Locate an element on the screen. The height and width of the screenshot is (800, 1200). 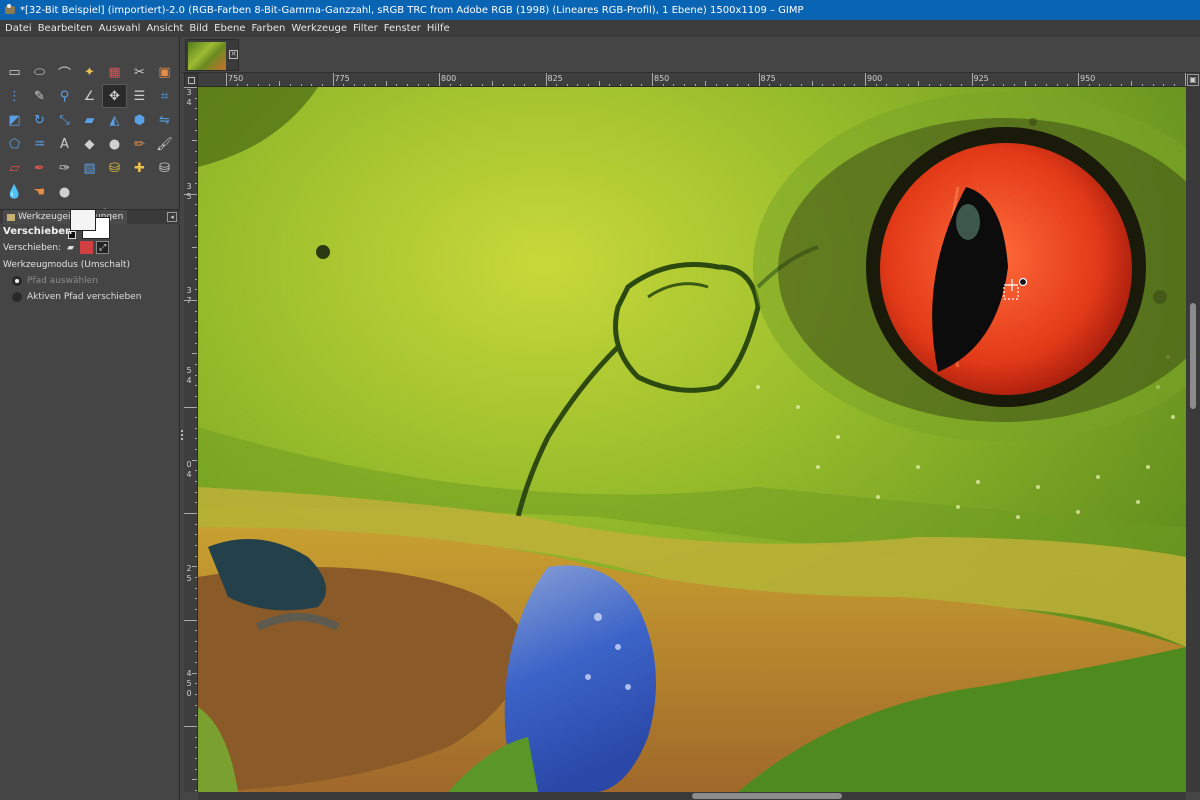
gradient-tool-button: ● is located at coordinates (114, 144).